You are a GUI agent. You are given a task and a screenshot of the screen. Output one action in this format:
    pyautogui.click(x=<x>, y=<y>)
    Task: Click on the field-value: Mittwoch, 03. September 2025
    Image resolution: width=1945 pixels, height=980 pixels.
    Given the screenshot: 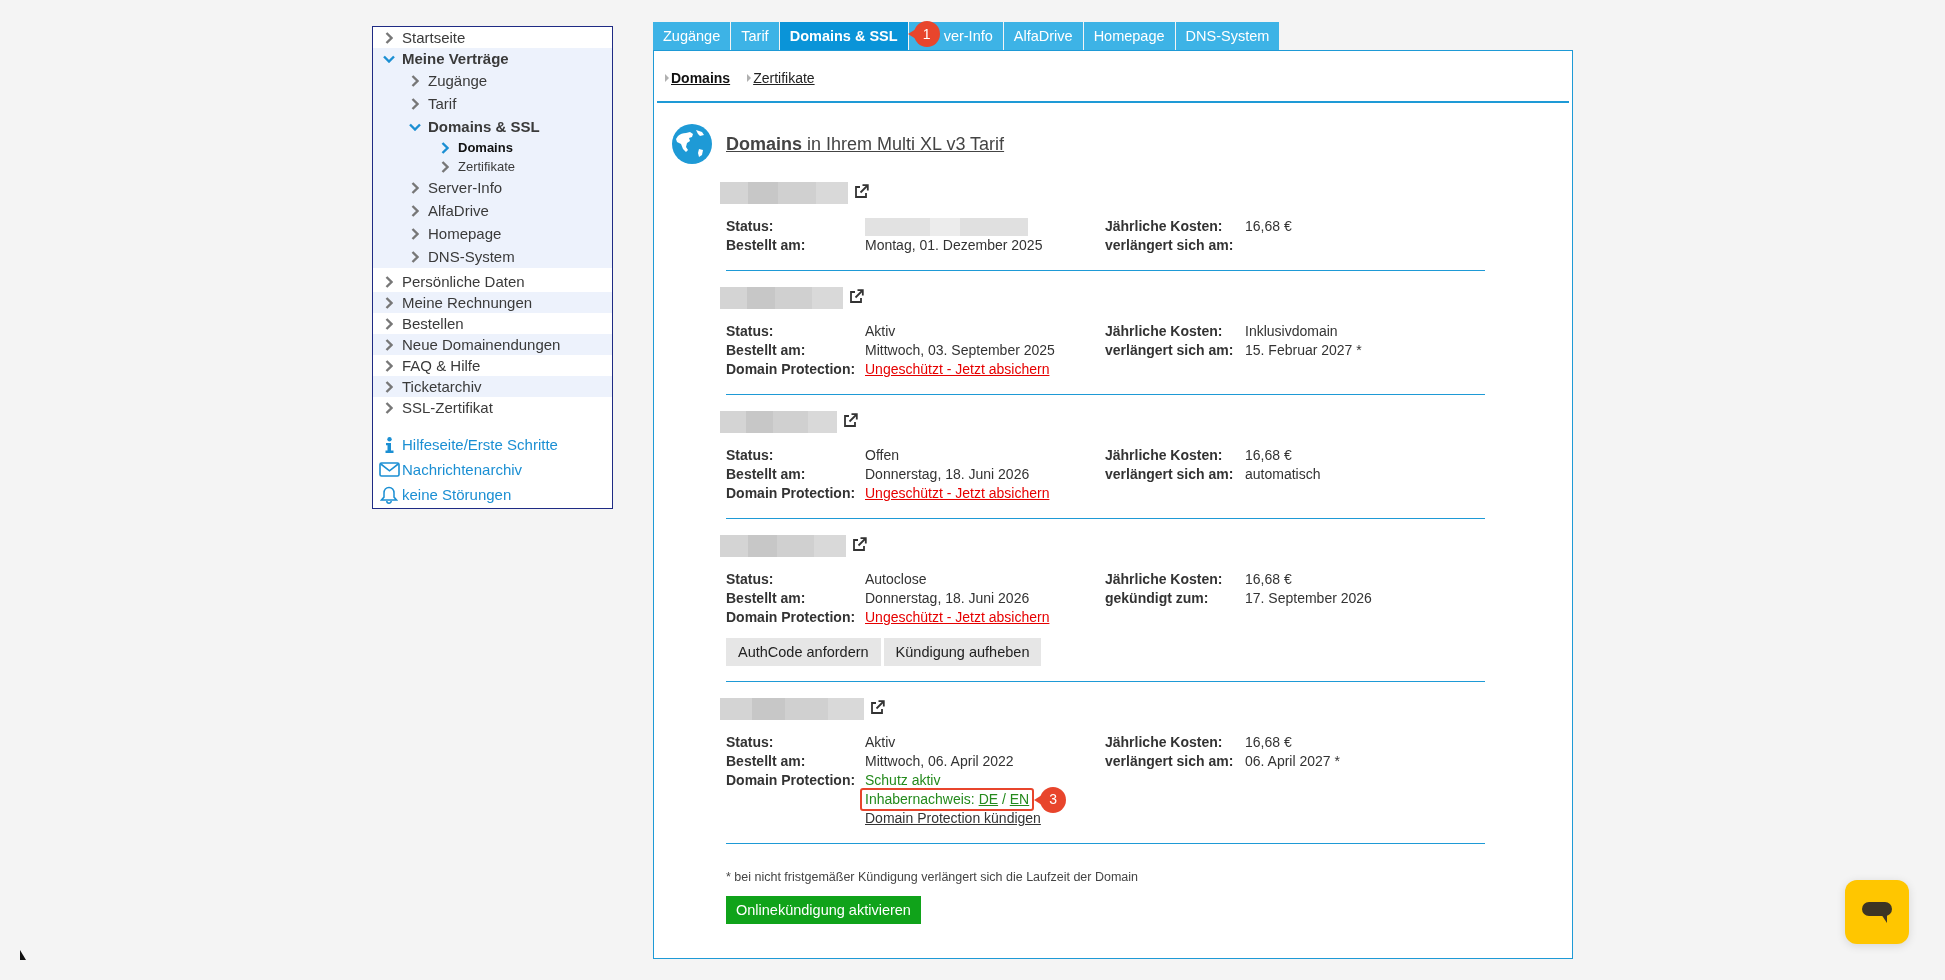 What is the action you would take?
    pyautogui.click(x=960, y=350)
    